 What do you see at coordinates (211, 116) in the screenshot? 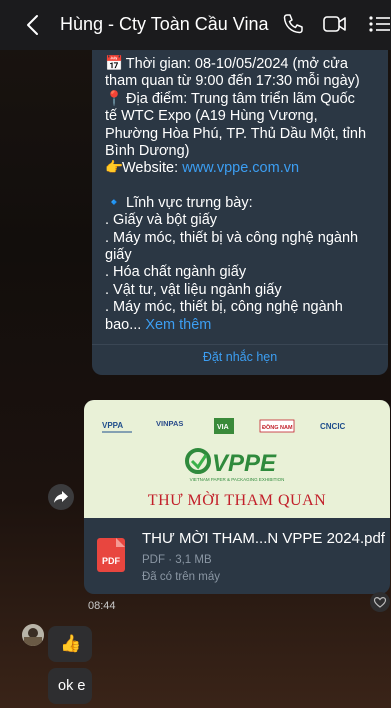
I see `message-line-text: tế WTC Expo (A19 Hùng Vương,` at bounding box center [211, 116].